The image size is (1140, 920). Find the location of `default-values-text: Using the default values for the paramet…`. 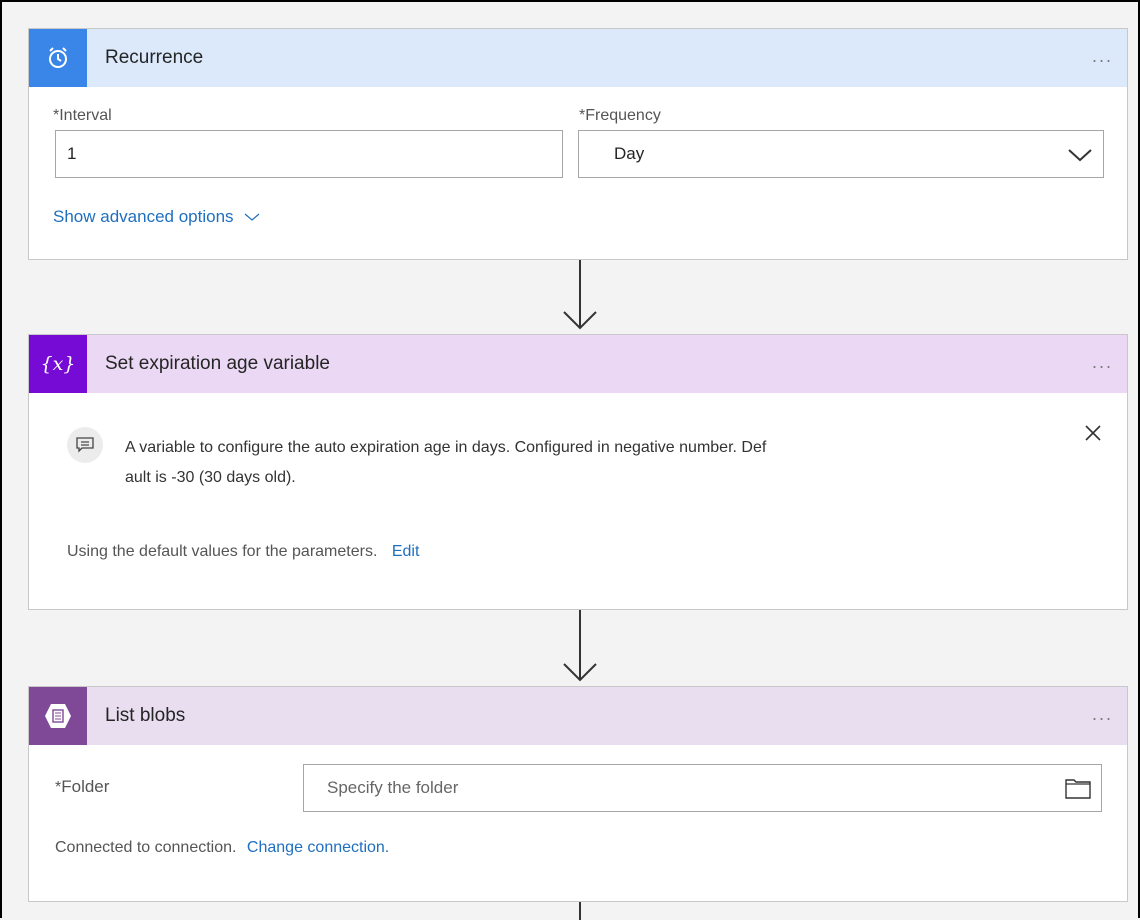

default-values-text: Using the default values for the paramet… is located at coordinates (222, 551).